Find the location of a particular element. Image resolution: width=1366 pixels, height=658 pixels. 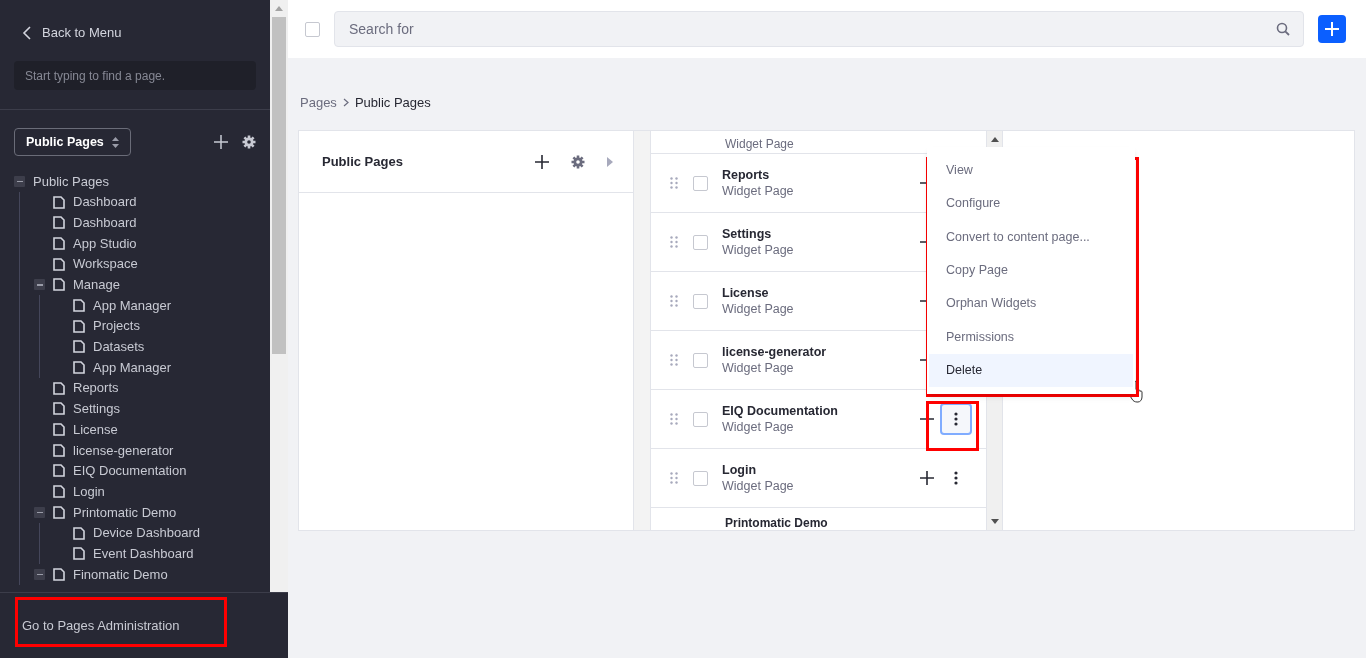

page-title: EIQ Documentation is located at coordinates (821, 411).